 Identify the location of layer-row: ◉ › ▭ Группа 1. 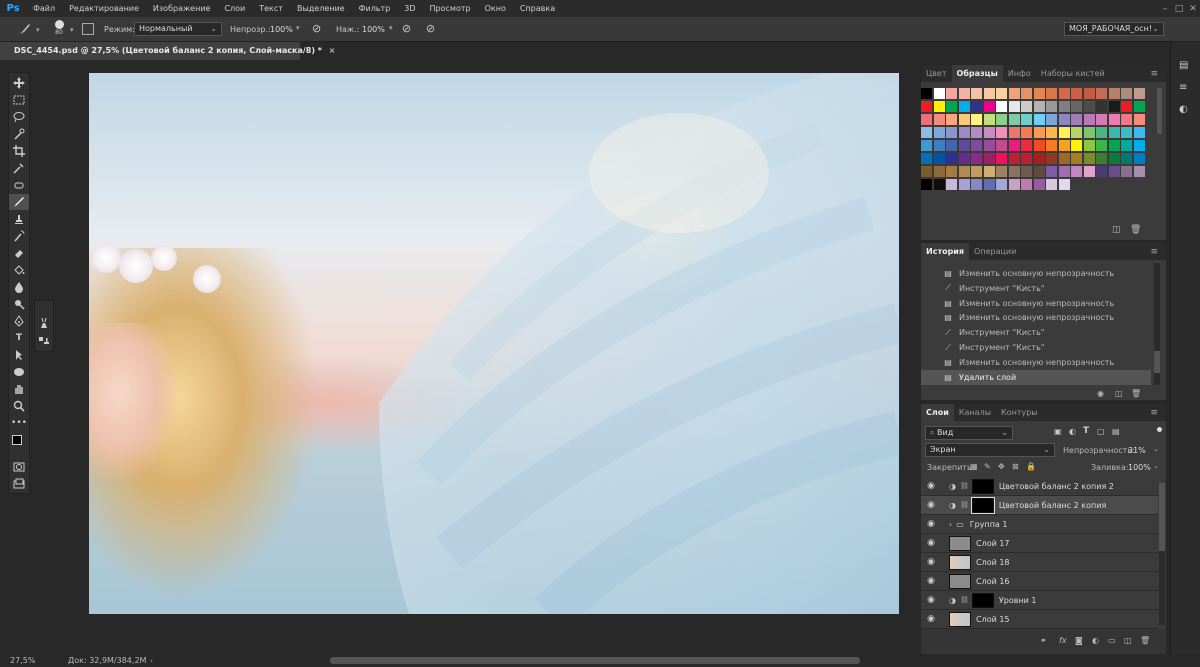
(1039, 524).